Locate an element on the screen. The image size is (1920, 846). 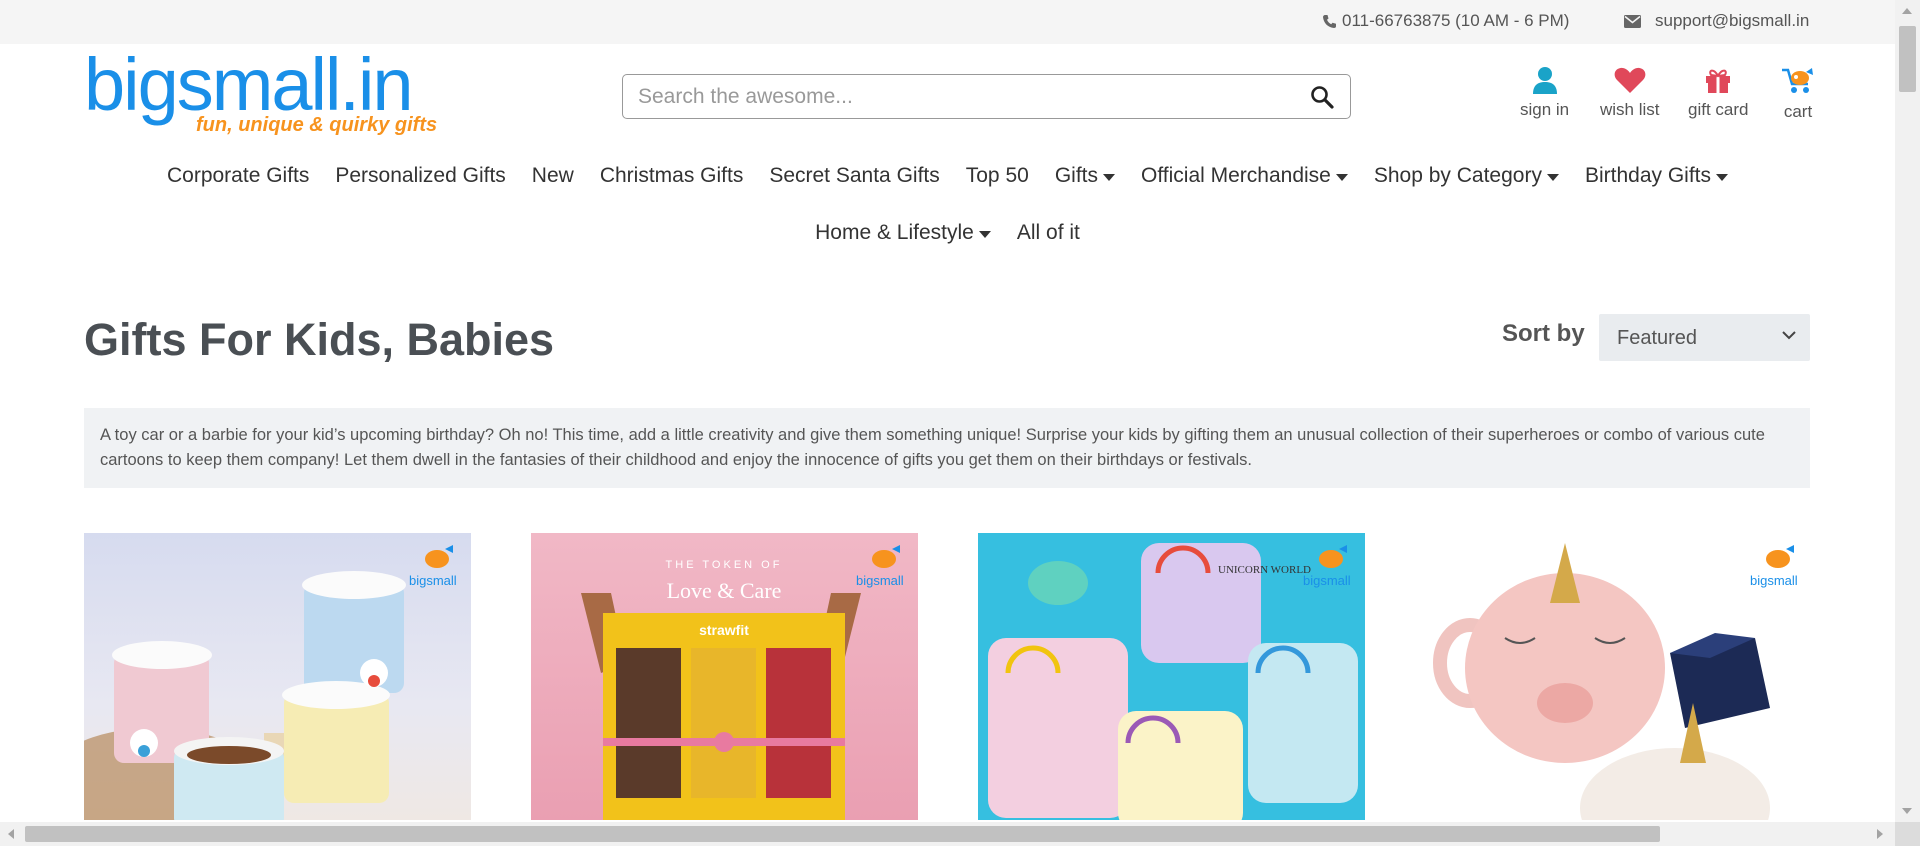
scroll-left-icon is located at coordinates (11, 834).